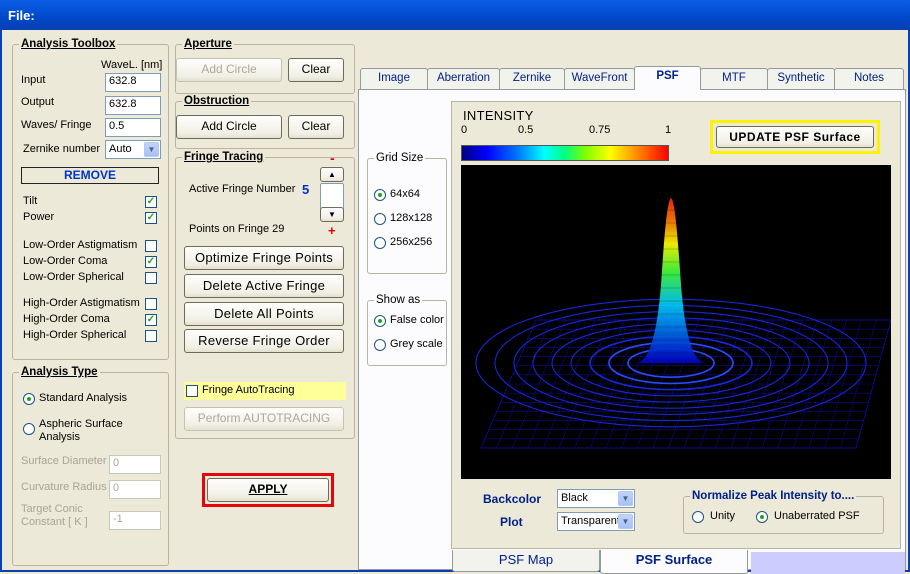 The width and height of the screenshot is (910, 574). Describe the element at coordinates (59, 372) in the screenshot. I see `analysis-type-title: Analysis Type` at that location.